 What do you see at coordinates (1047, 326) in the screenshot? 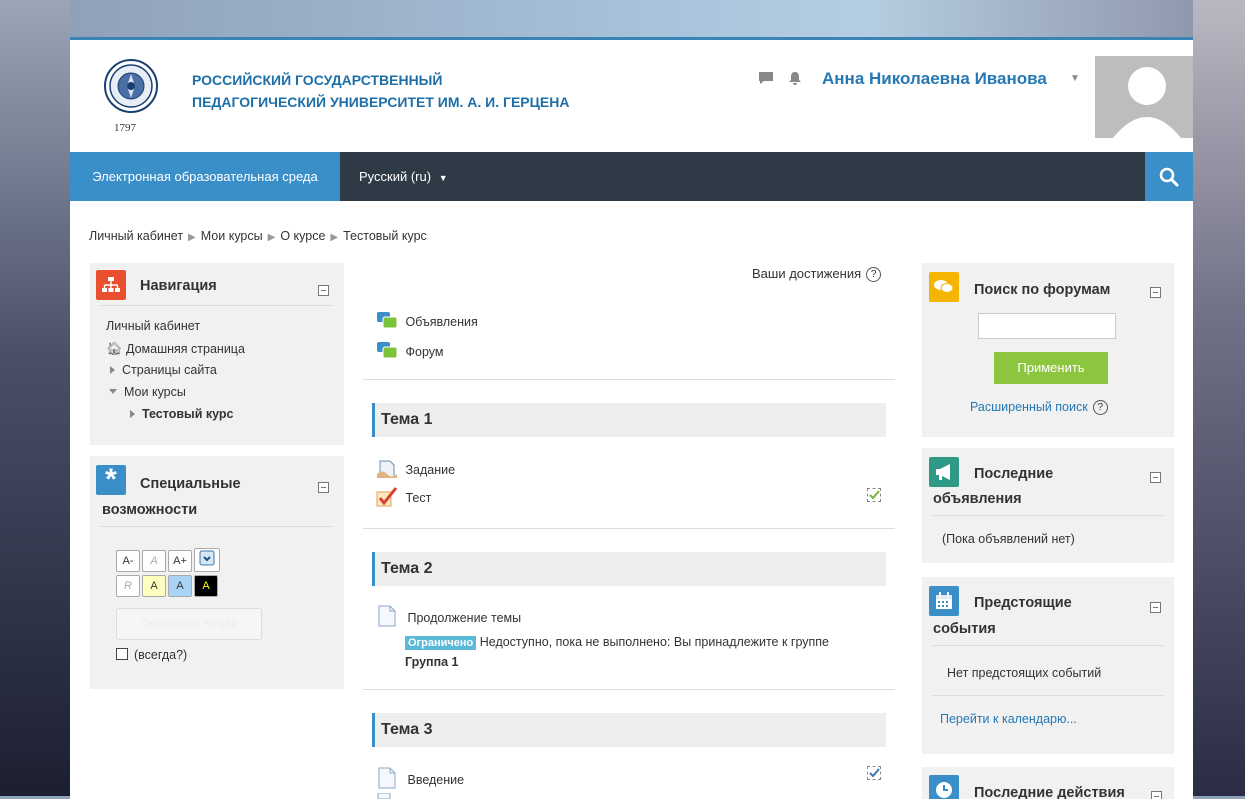
I see `forum-search-input` at bounding box center [1047, 326].